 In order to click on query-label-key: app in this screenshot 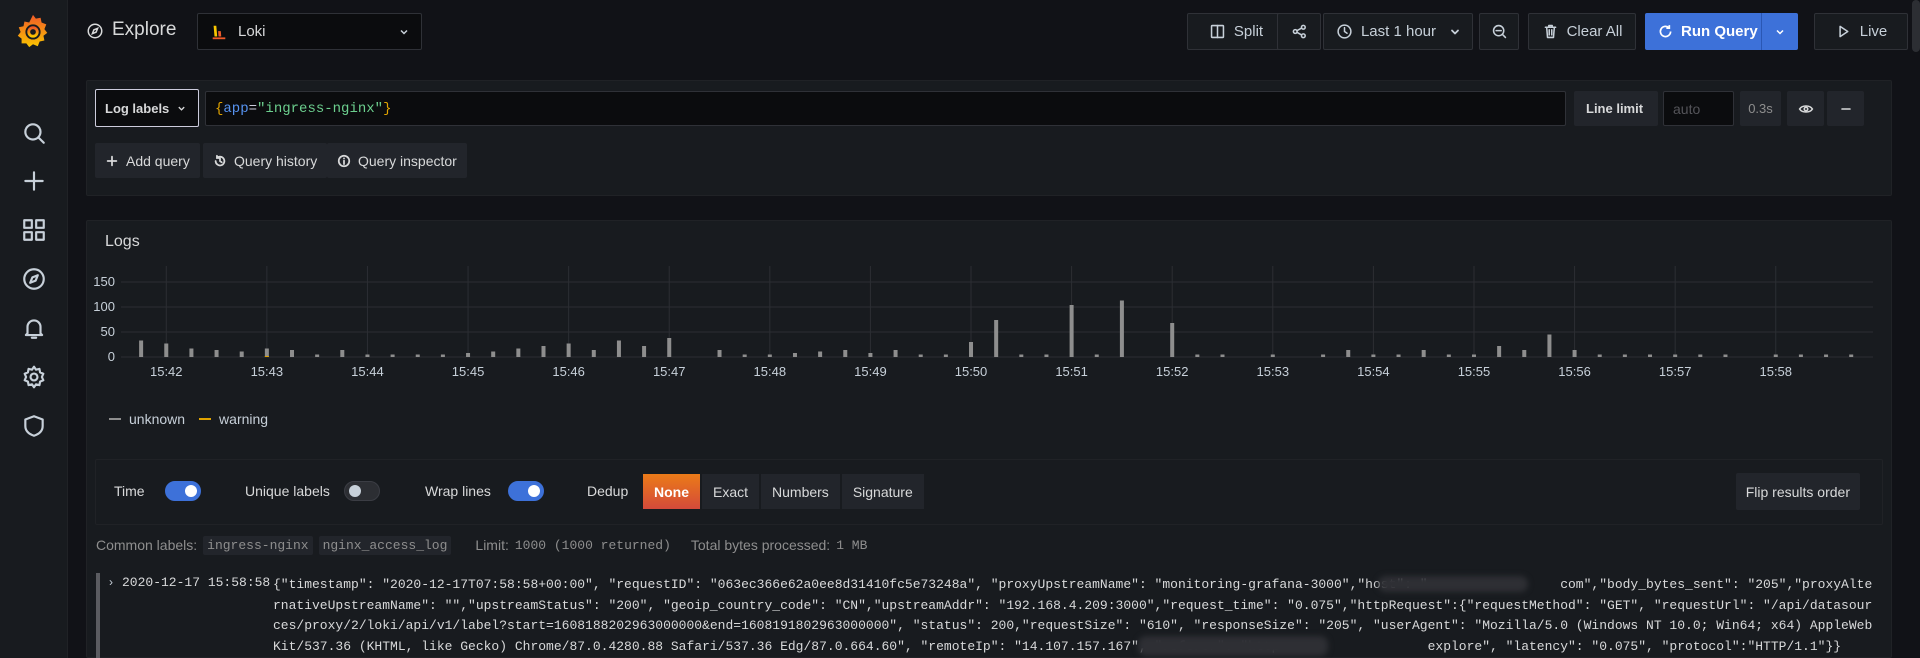, I will do `click(236, 108)`.